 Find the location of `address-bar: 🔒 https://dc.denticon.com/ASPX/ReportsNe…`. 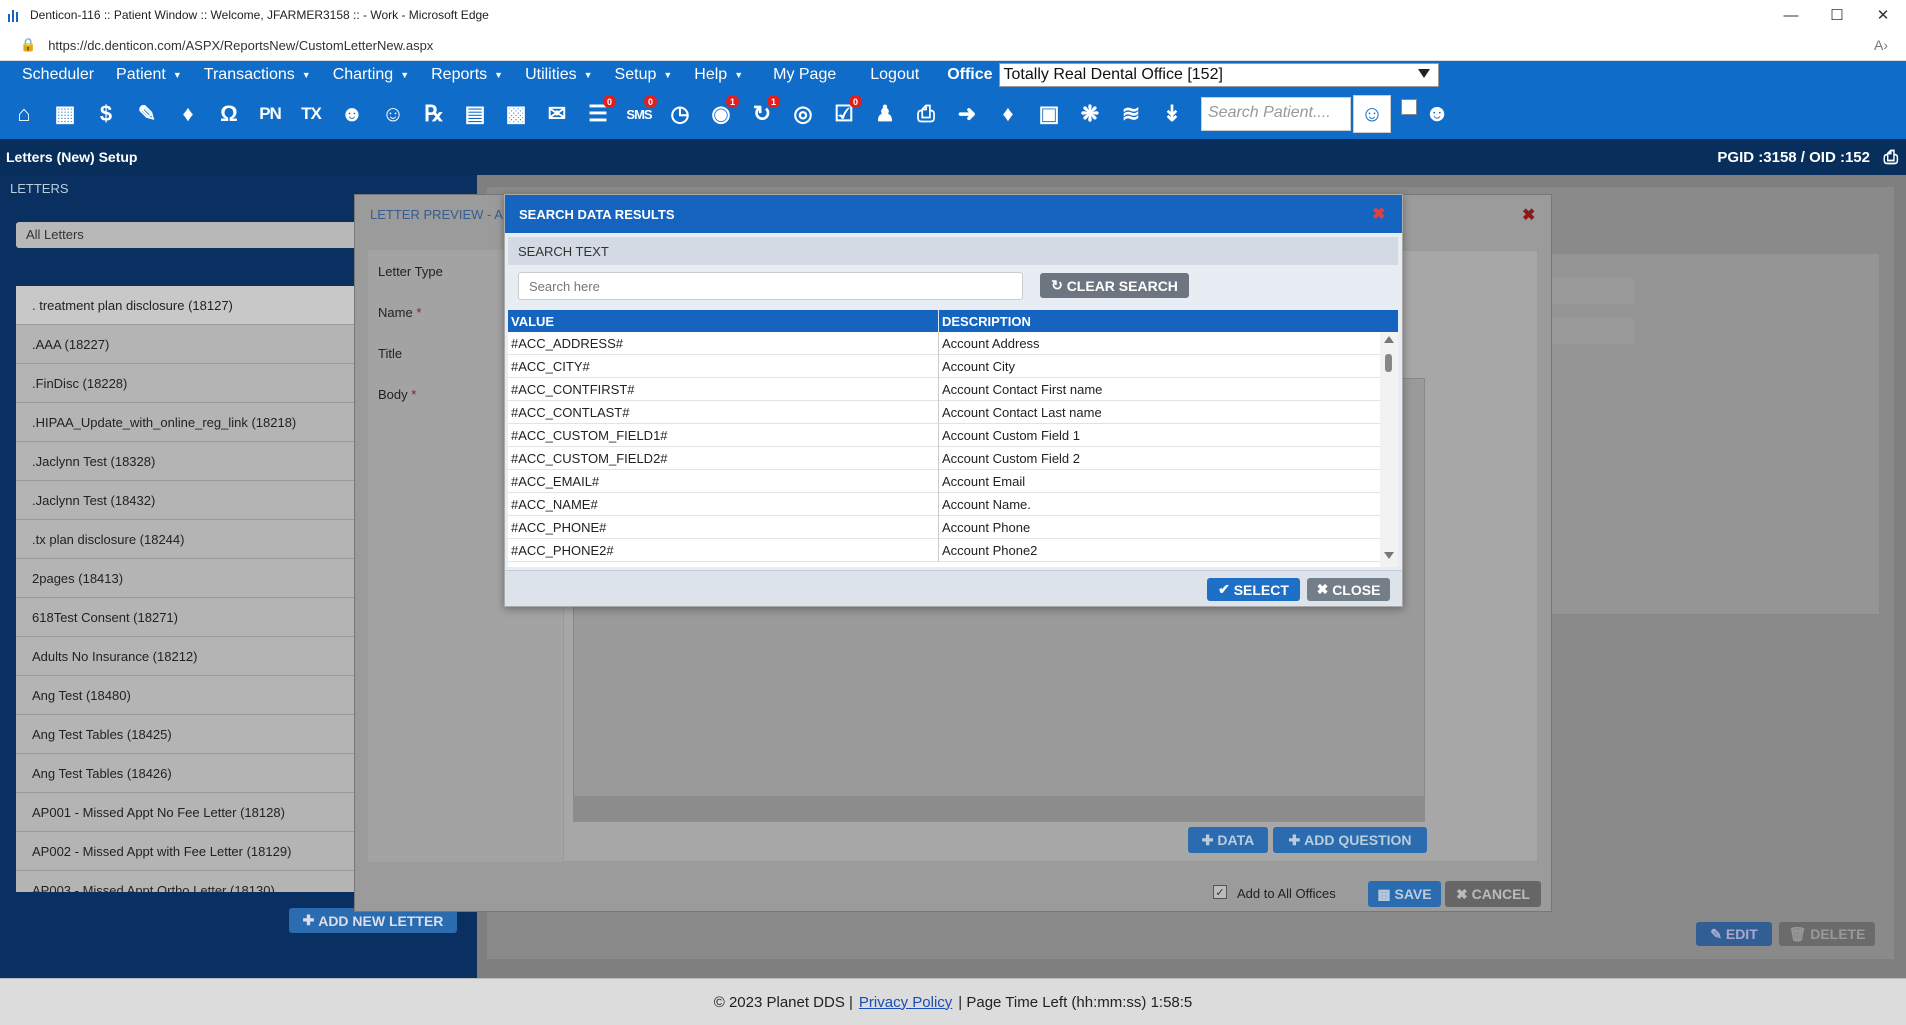

address-bar: 🔒 https://dc.denticon.com/ASPX/ReportsNe… is located at coordinates (953, 45).